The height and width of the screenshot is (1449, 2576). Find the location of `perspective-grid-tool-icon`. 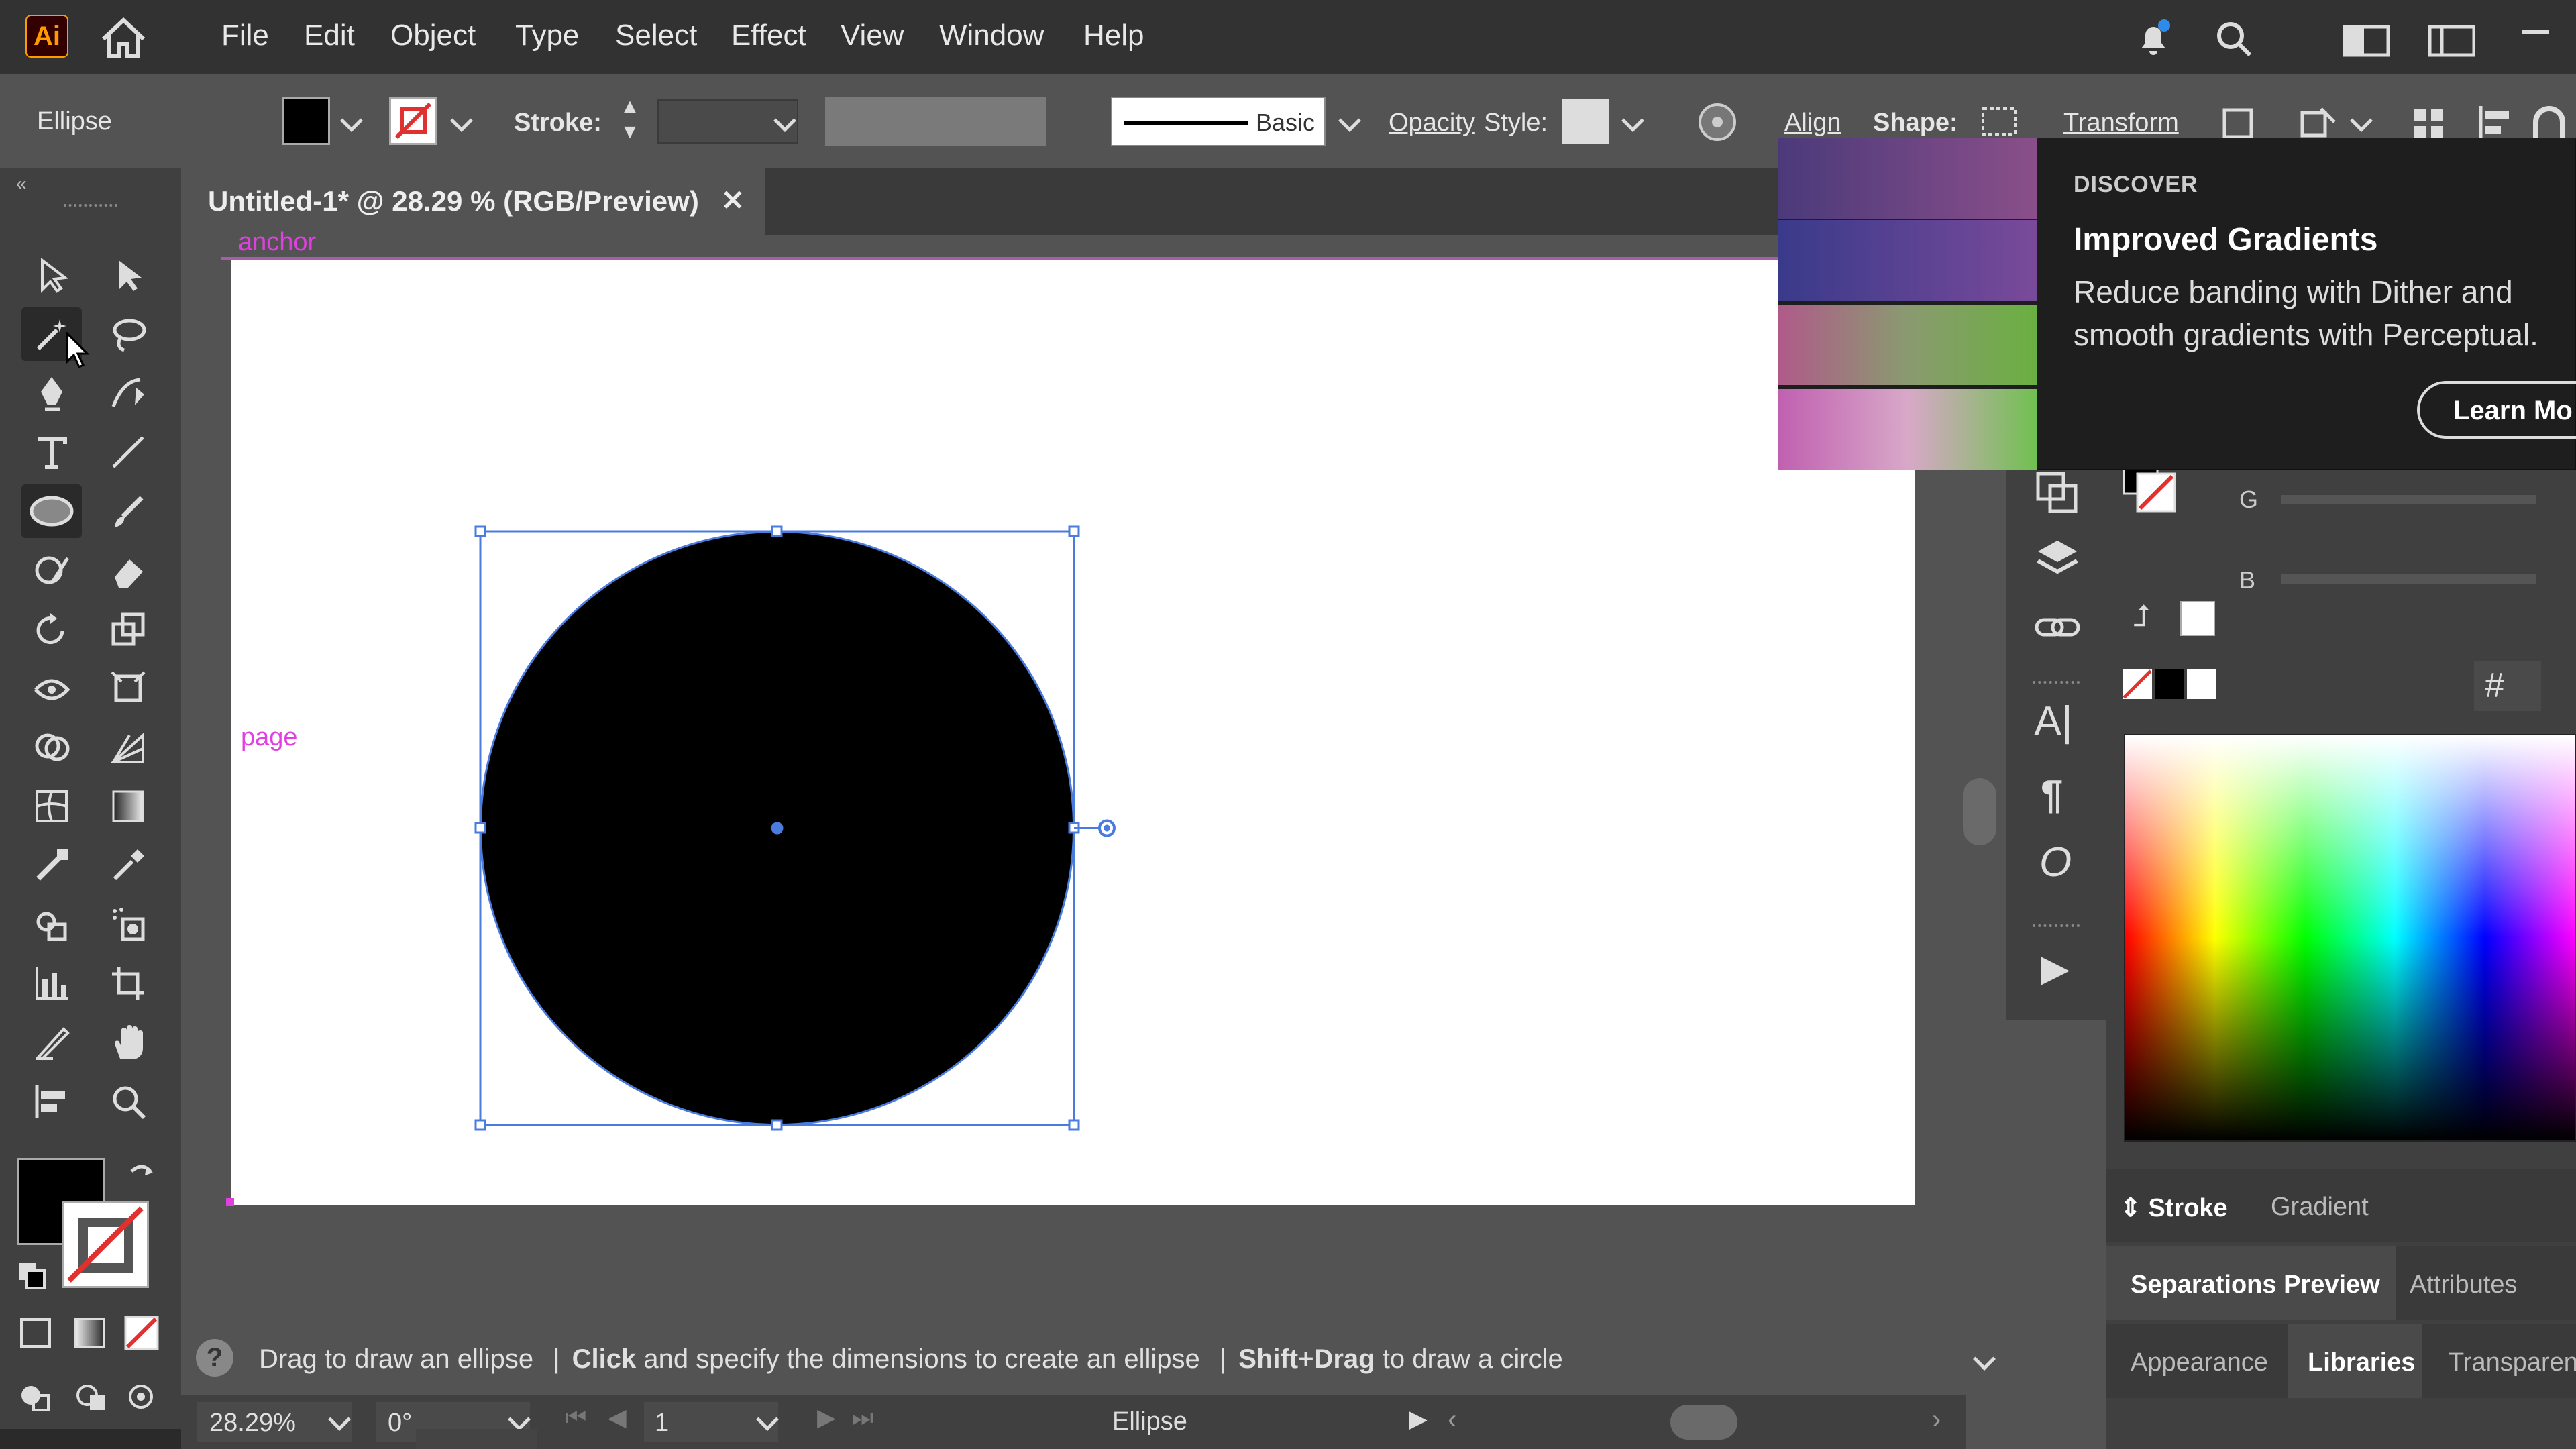

perspective-grid-tool-icon is located at coordinates (128, 747).